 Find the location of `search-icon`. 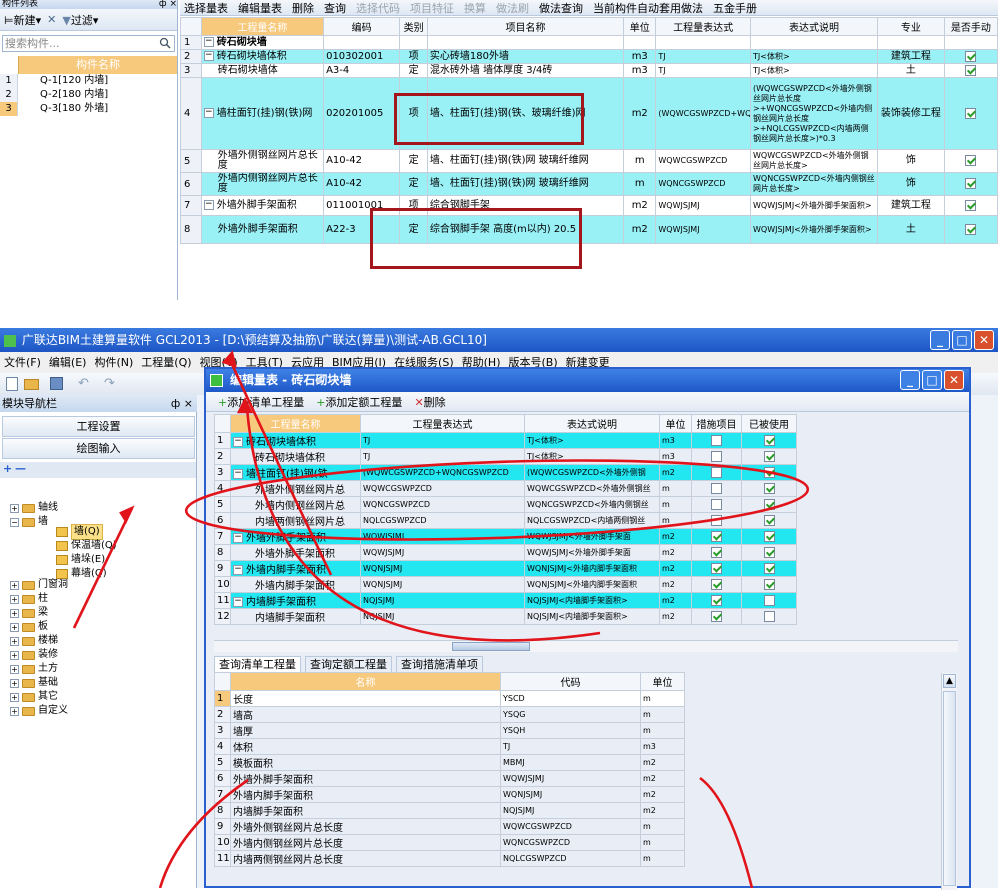

search-icon is located at coordinates (165, 43).